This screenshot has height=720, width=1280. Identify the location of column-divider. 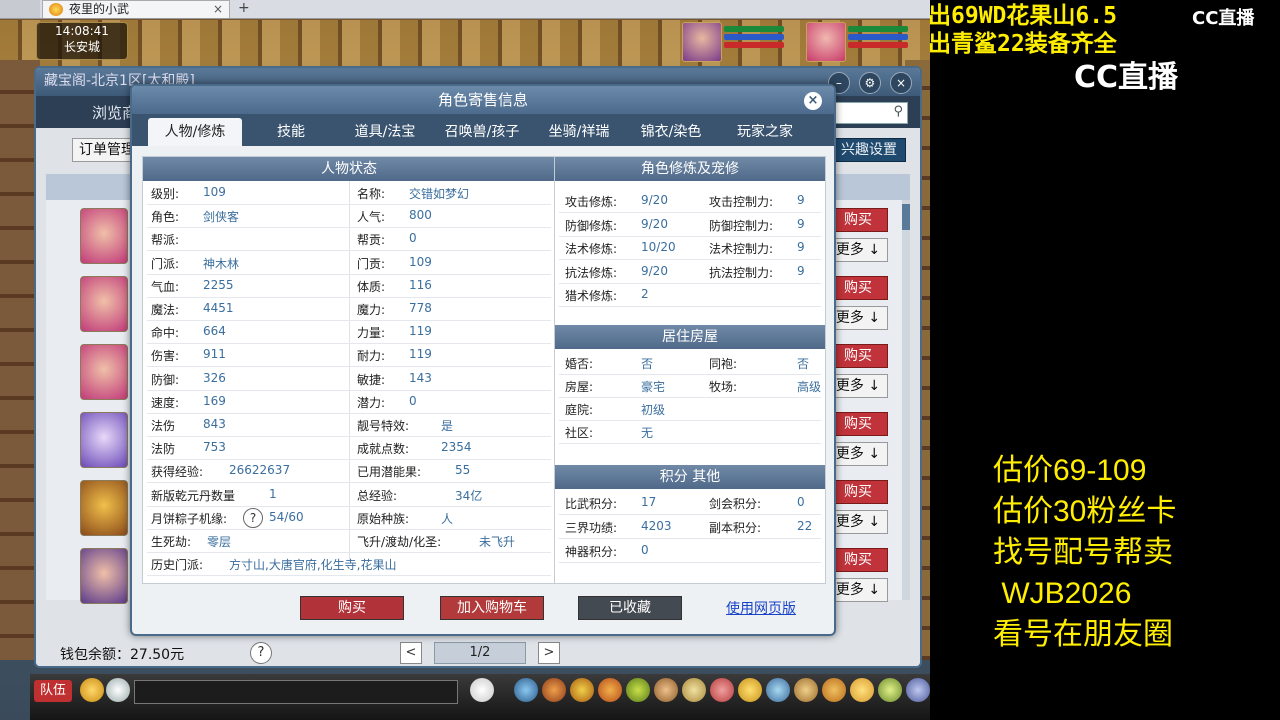
(349, 371).